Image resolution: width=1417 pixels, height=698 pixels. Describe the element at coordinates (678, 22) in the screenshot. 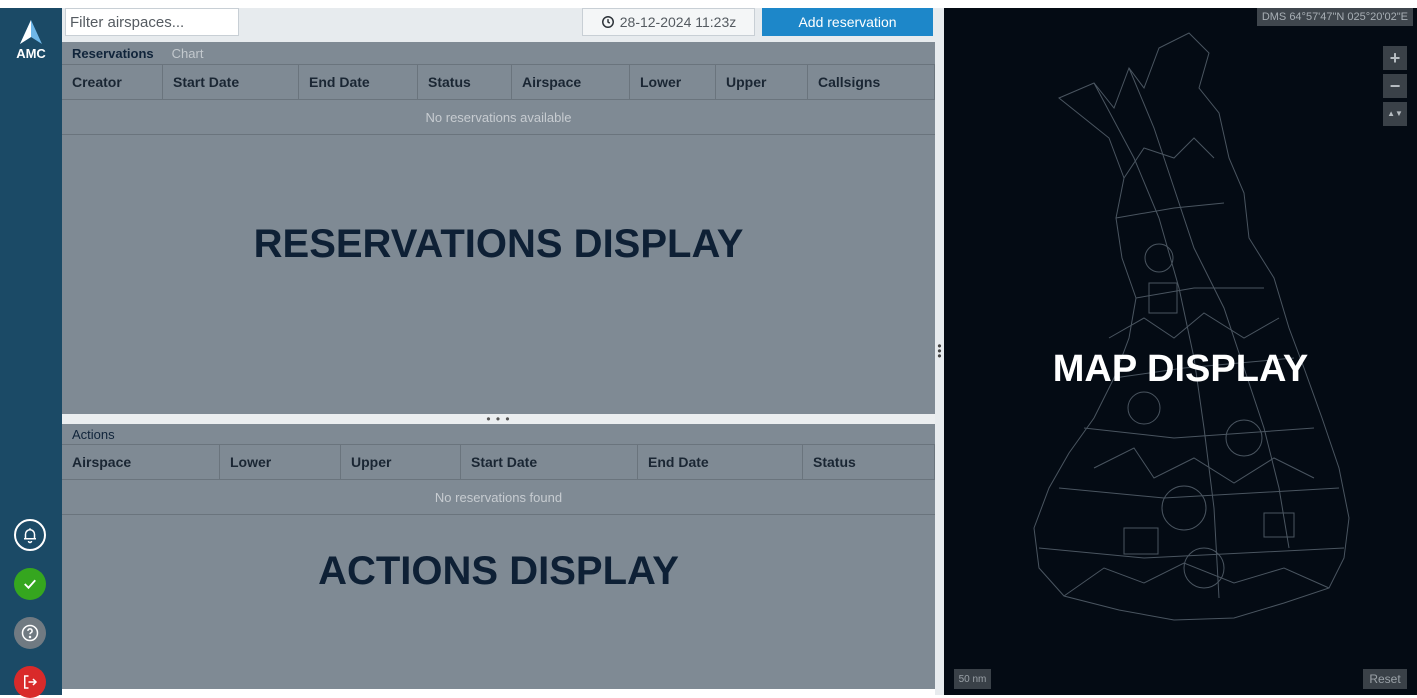

I see `datetime-text: 28-12-2024 11:23z` at that location.